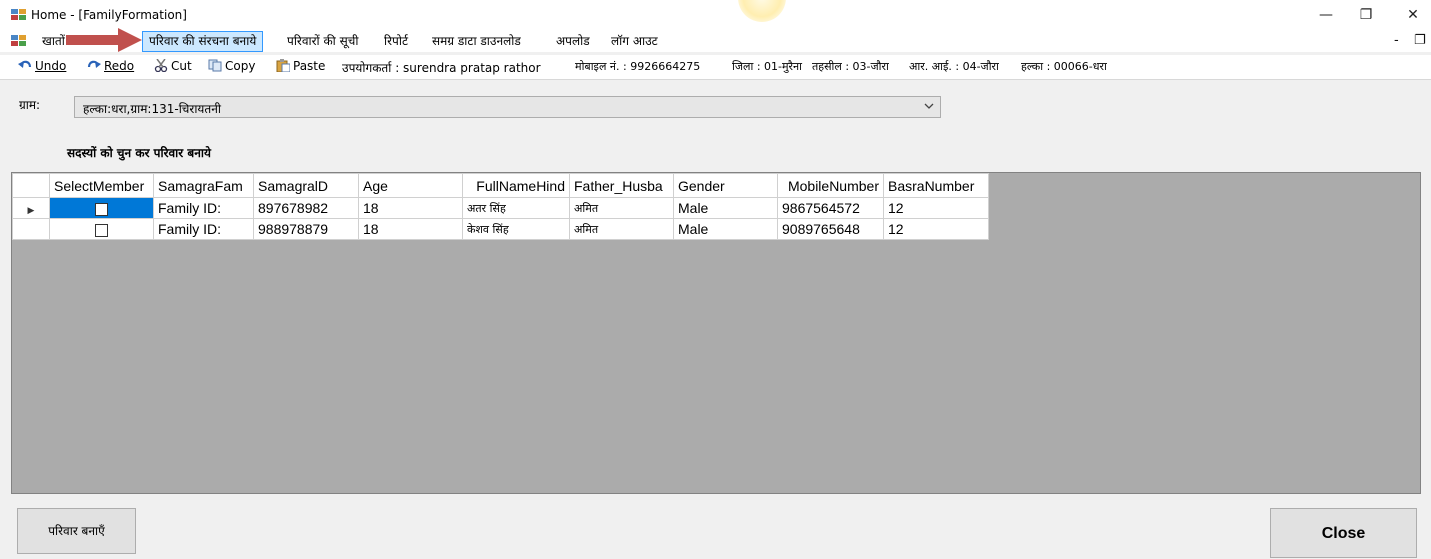 Image resolution: width=1431 pixels, height=559 pixels. I want to click on district-info: जिला : 01-मुरैना, so click(767, 66).